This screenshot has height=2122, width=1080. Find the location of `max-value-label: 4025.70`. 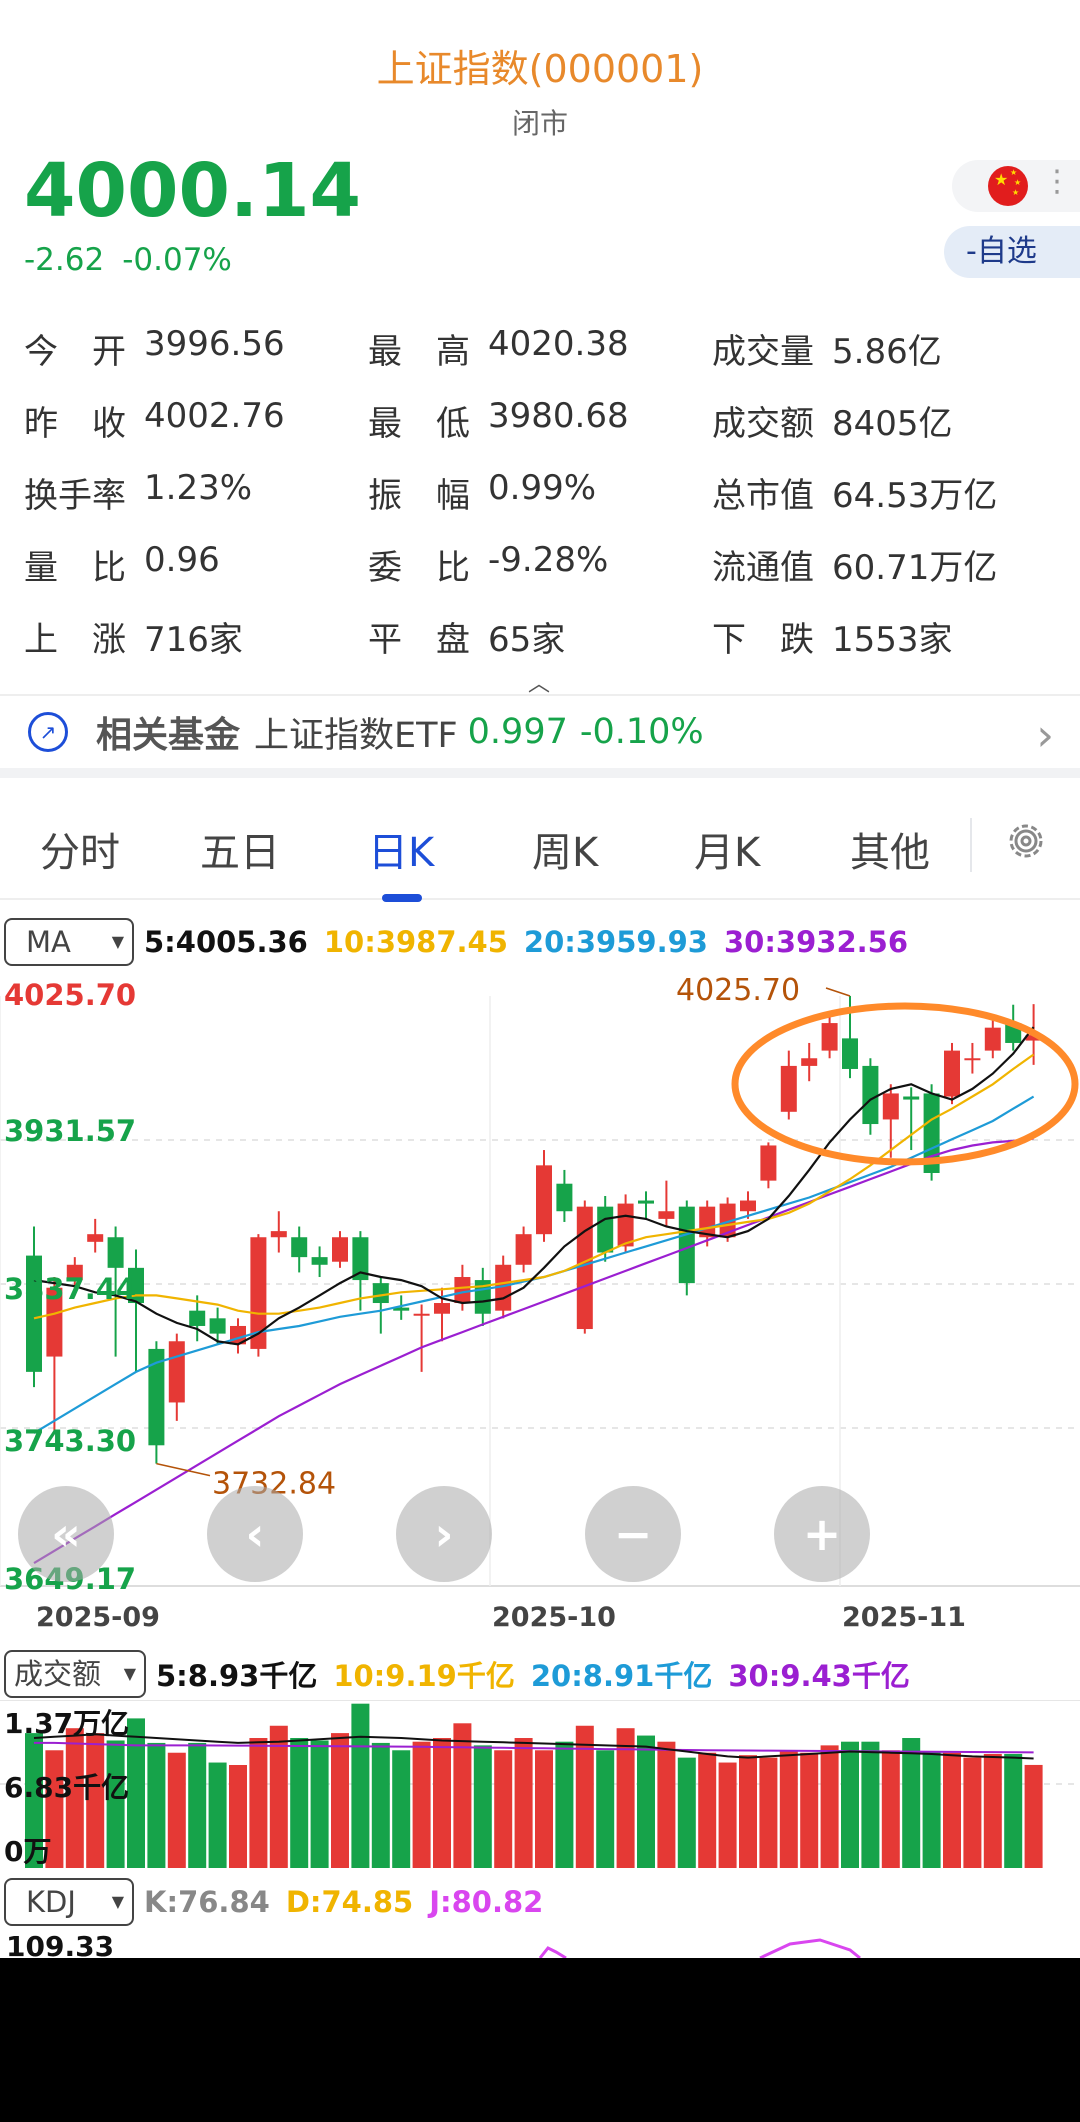

max-value-label: 4025.70 is located at coordinates (738, 990).